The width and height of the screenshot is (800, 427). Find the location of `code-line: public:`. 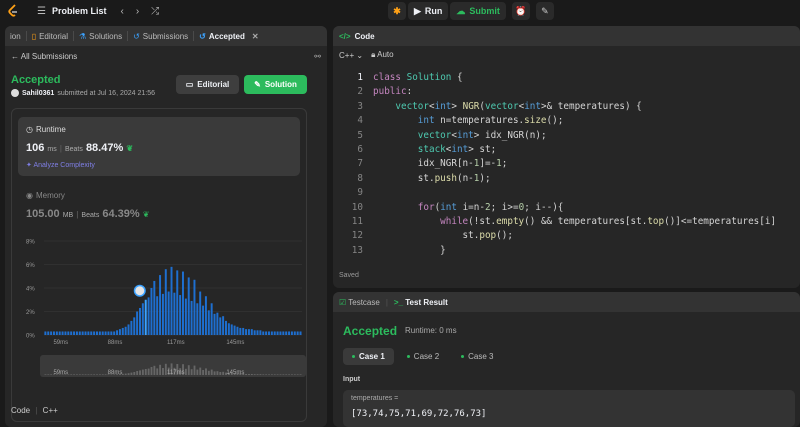

code-line: public: is located at coordinates (392, 91).